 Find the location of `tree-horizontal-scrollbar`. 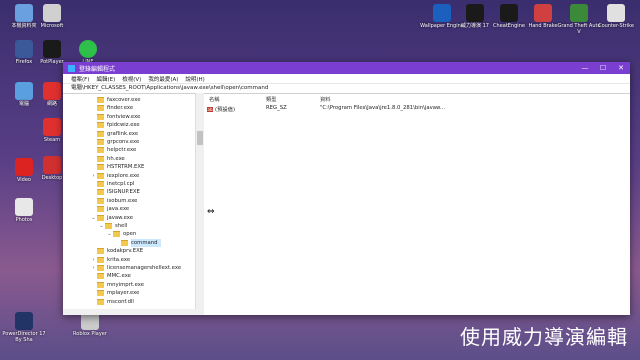

tree-horizontal-scrollbar is located at coordinates (133, 312).